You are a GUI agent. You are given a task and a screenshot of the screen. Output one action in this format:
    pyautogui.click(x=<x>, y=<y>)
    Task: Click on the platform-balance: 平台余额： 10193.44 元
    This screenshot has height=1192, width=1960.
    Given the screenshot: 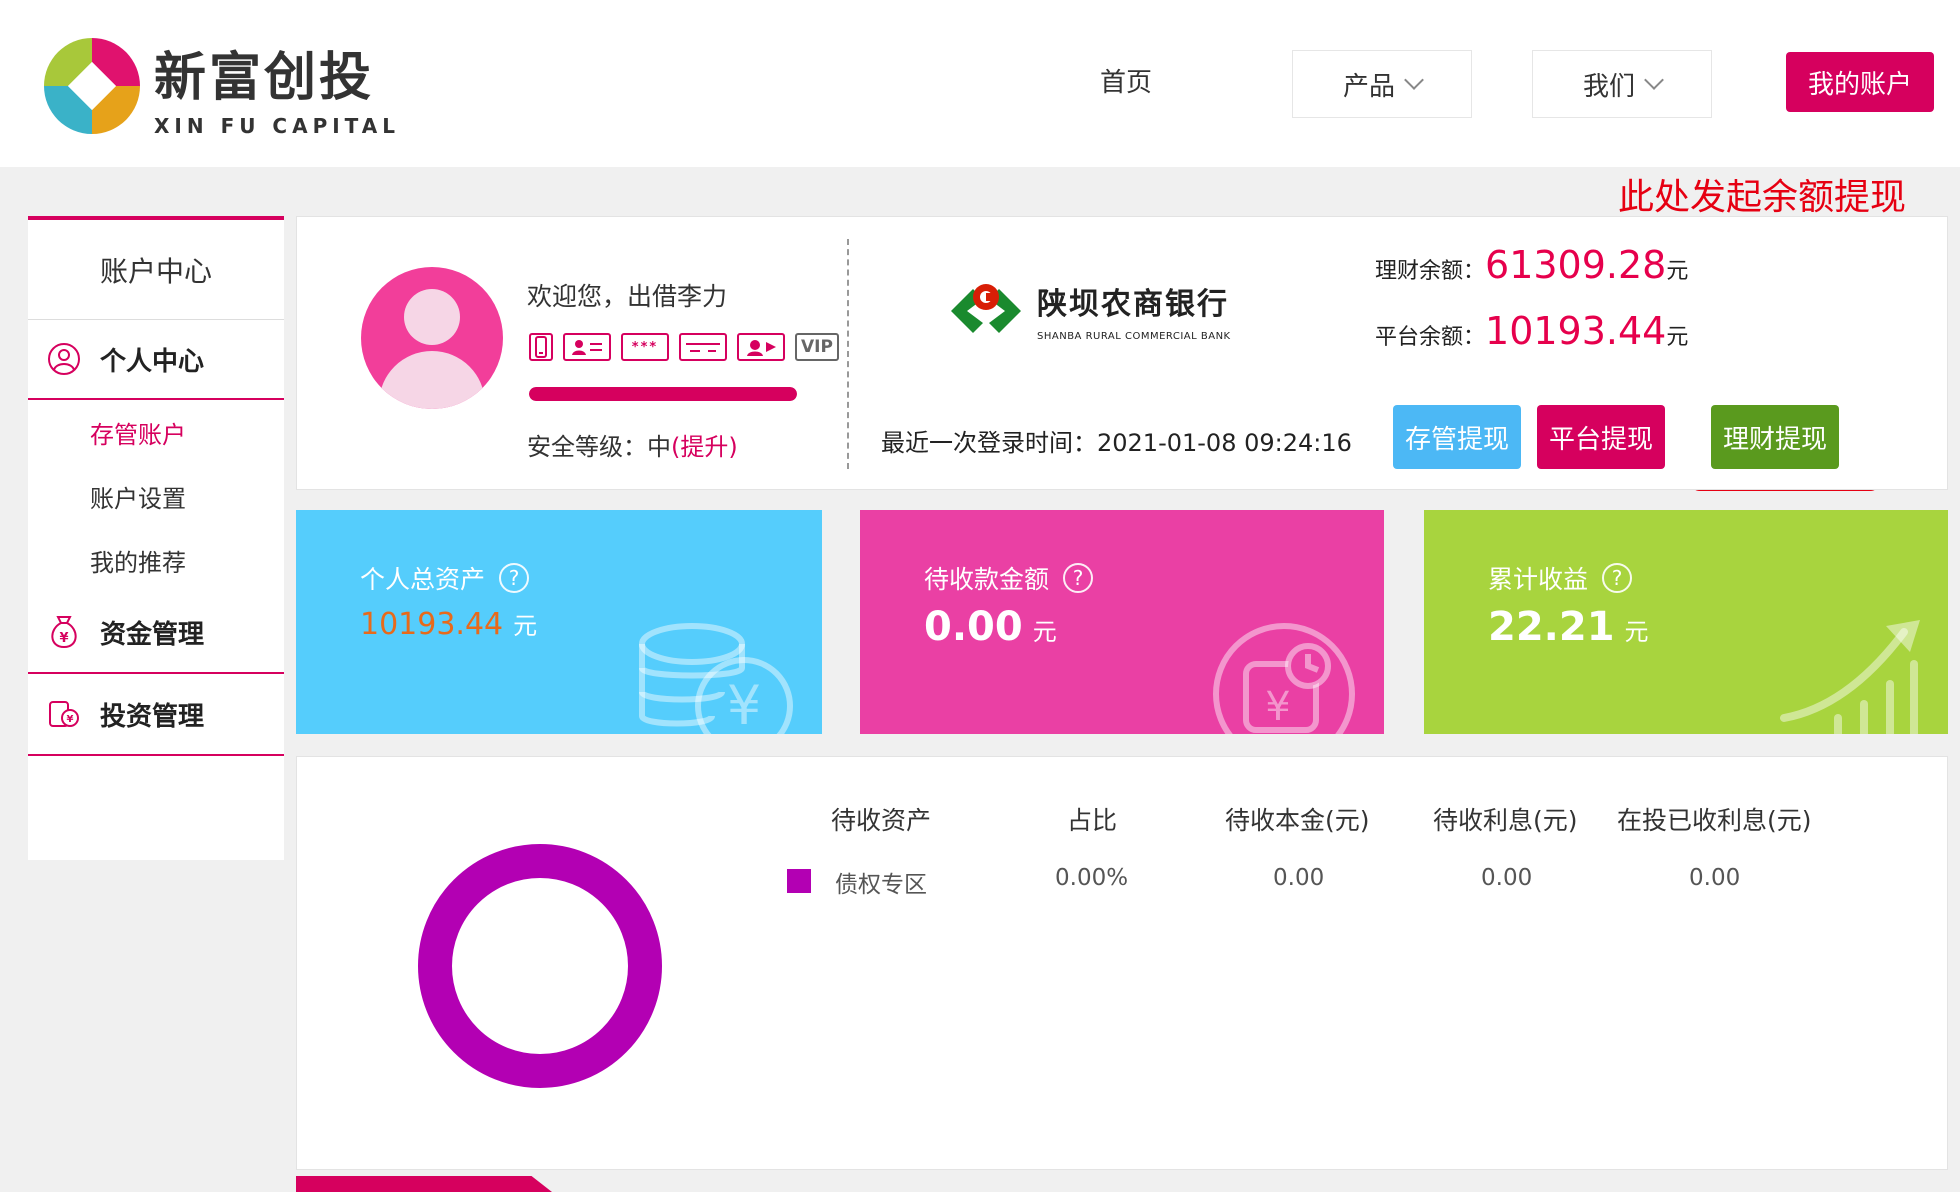 What is the action you would take?
    pyautogui.click(x=1531, y=331)
    